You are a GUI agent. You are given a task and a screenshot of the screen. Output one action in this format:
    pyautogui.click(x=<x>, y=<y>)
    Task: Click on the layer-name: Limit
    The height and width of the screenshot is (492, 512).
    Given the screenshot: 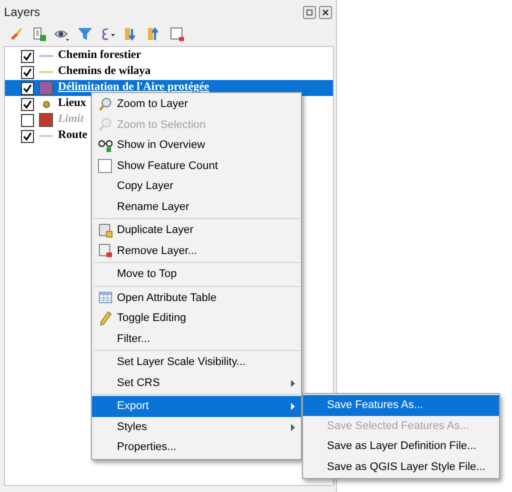 What is the action you would take?
    pyautogui.click(x=71, y=119)
    